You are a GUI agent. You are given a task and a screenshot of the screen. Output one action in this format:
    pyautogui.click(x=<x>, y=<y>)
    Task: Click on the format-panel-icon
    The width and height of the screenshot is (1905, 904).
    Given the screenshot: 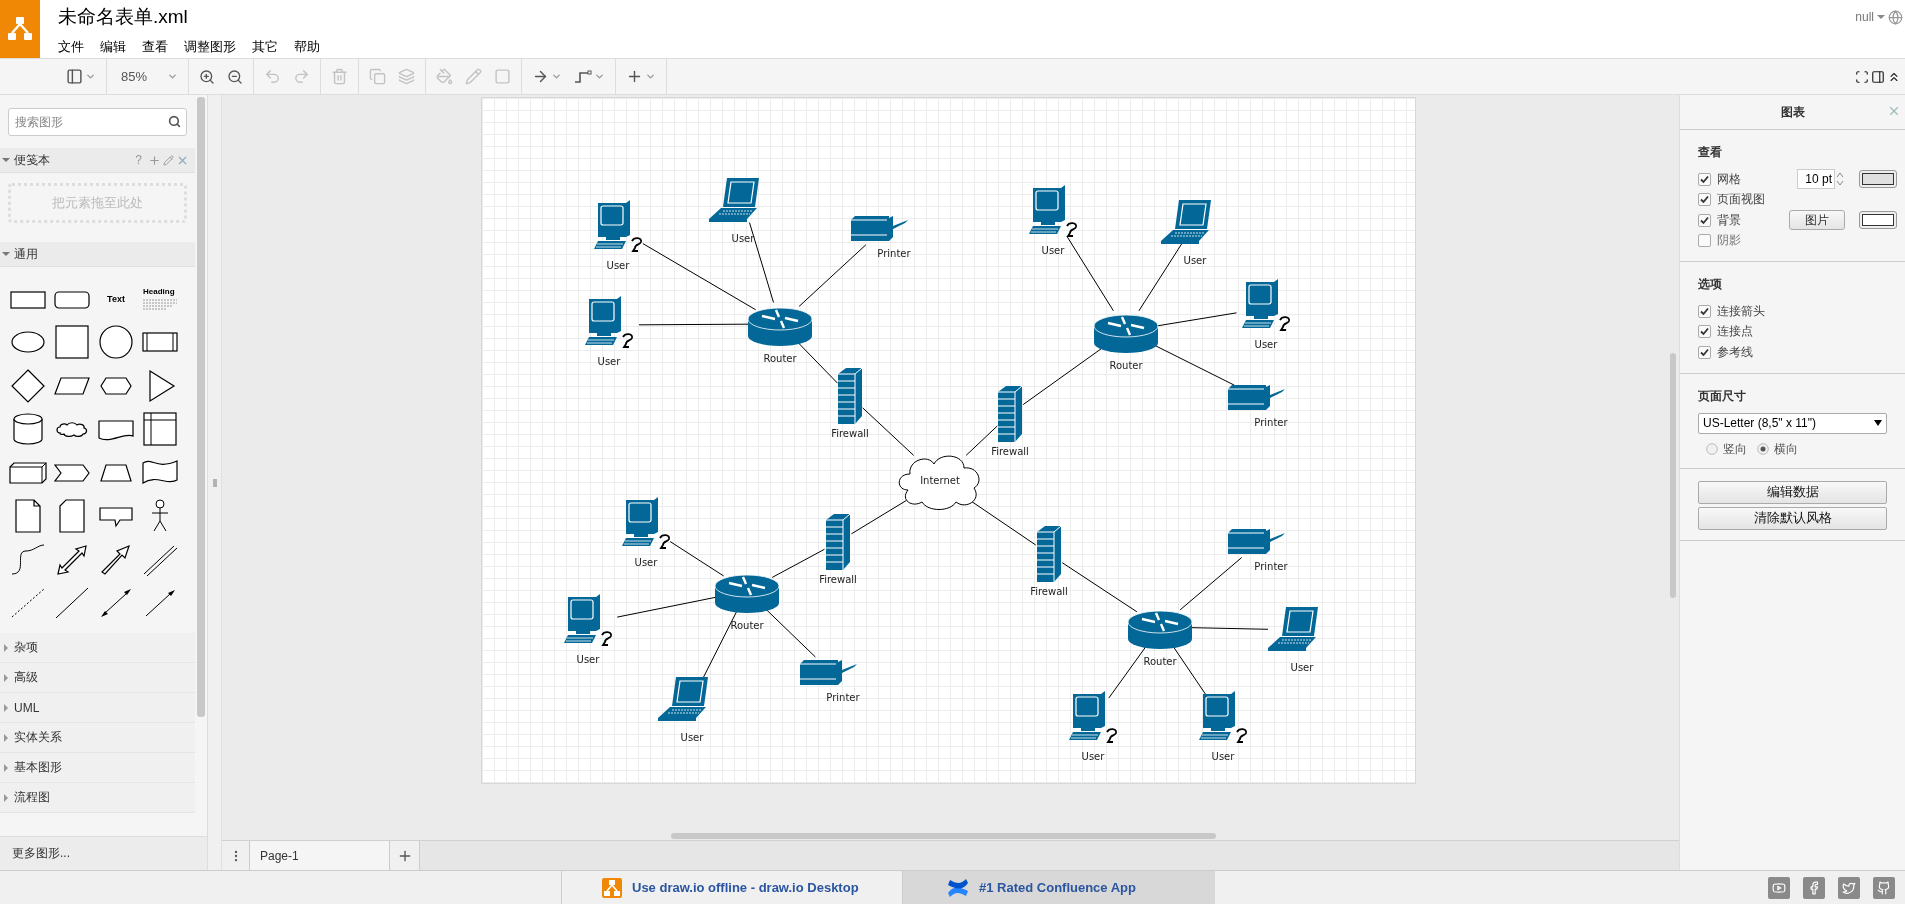 What is the action you would take?
    pyautogui.click(x=1878, y=76)
    